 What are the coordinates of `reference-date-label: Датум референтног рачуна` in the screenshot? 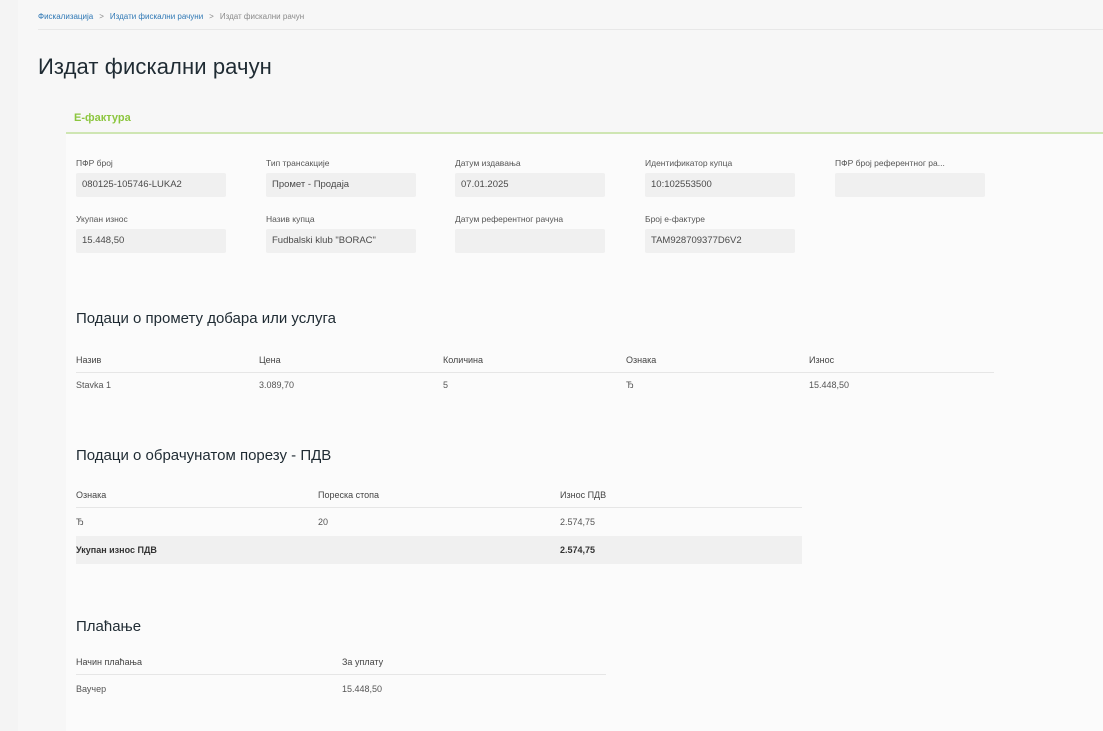 It's located at (509, 219).